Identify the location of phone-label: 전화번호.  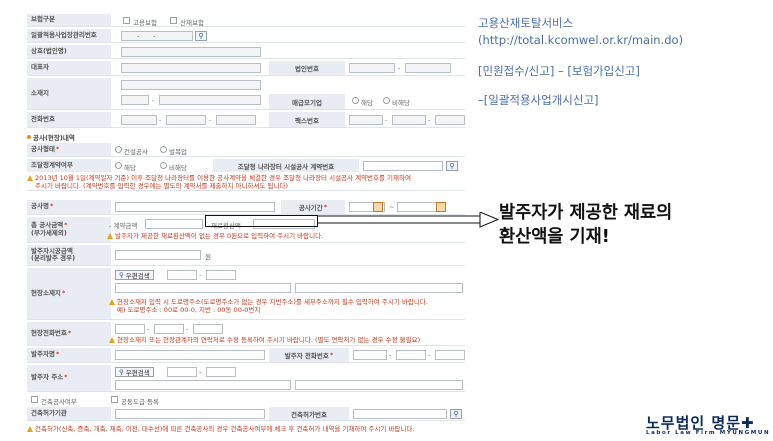
(69, 119).